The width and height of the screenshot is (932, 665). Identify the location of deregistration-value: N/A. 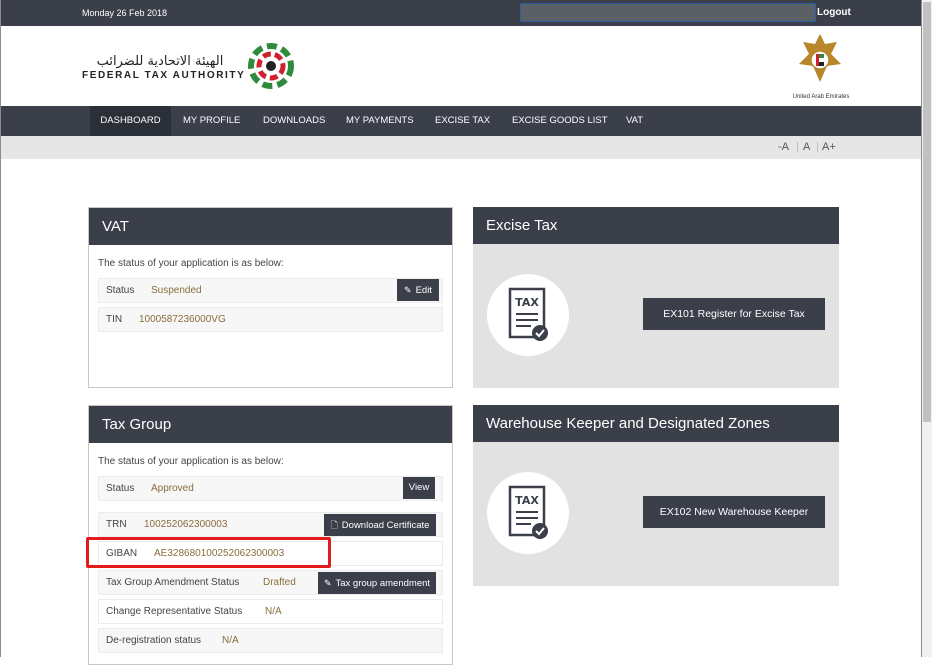
(230, 640).